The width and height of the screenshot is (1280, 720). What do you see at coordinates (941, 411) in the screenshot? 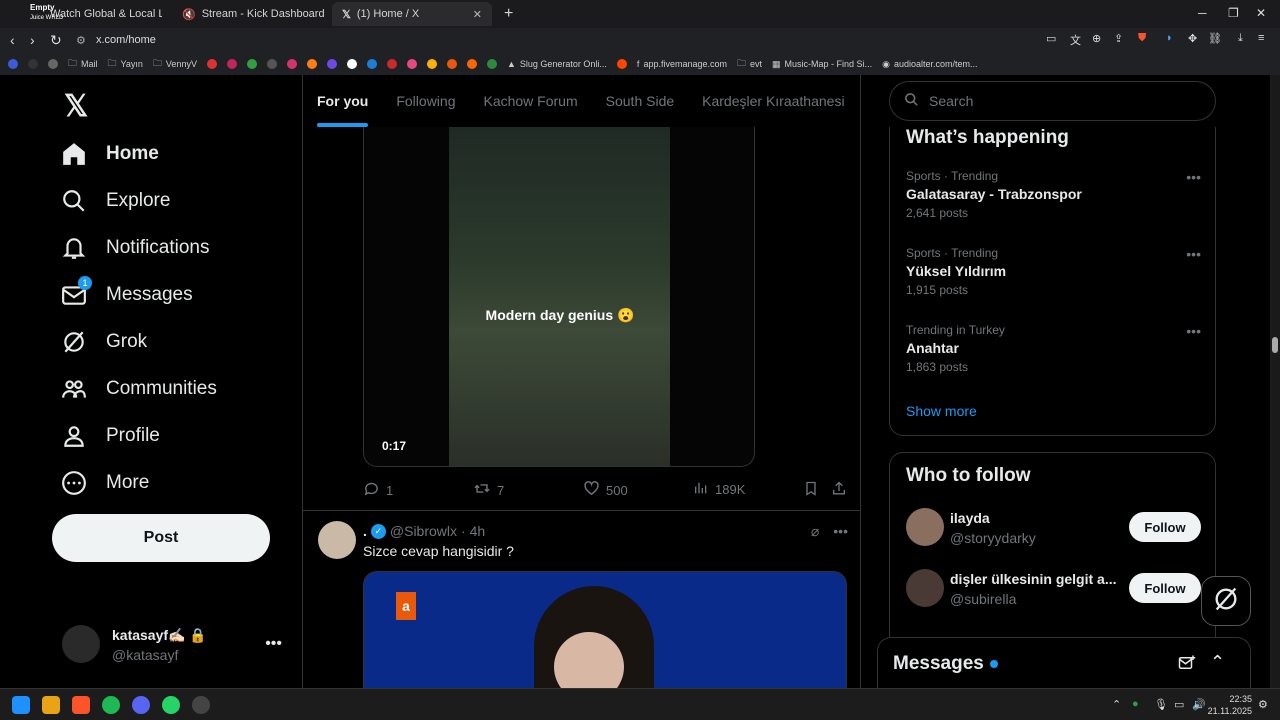
I see `show-more-link: Show more` at bounding box center [941, 411].